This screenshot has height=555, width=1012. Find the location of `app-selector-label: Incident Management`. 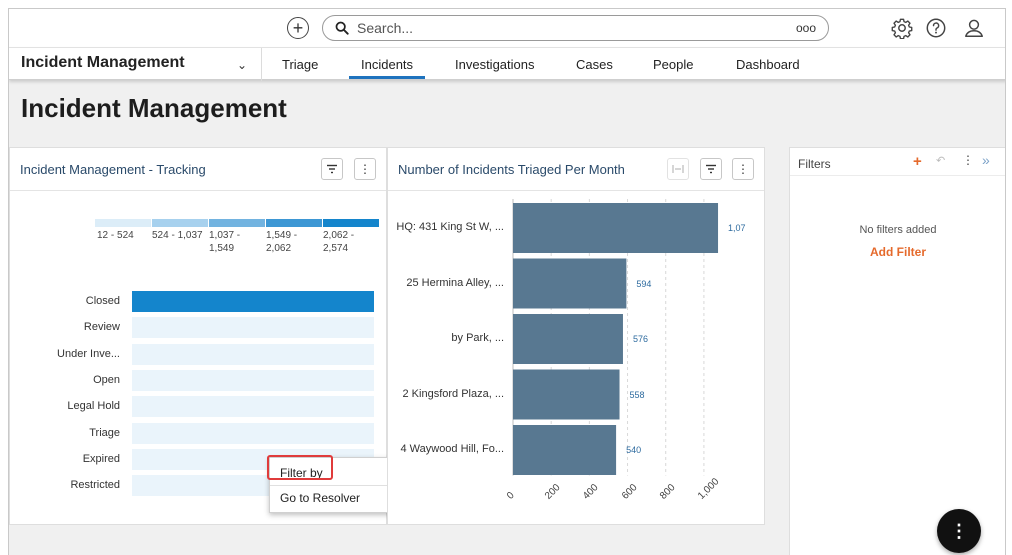

app-selector-label: Incident Management is located at coordinates (103, 63).